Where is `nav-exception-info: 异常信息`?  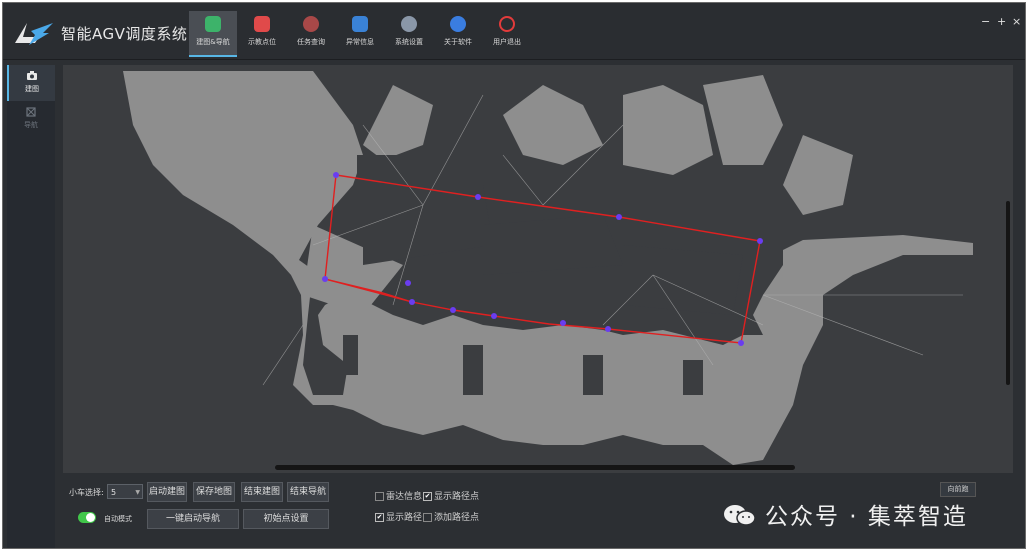
nav-exception-info: 异常信息 is located at coordinates (360, 34).